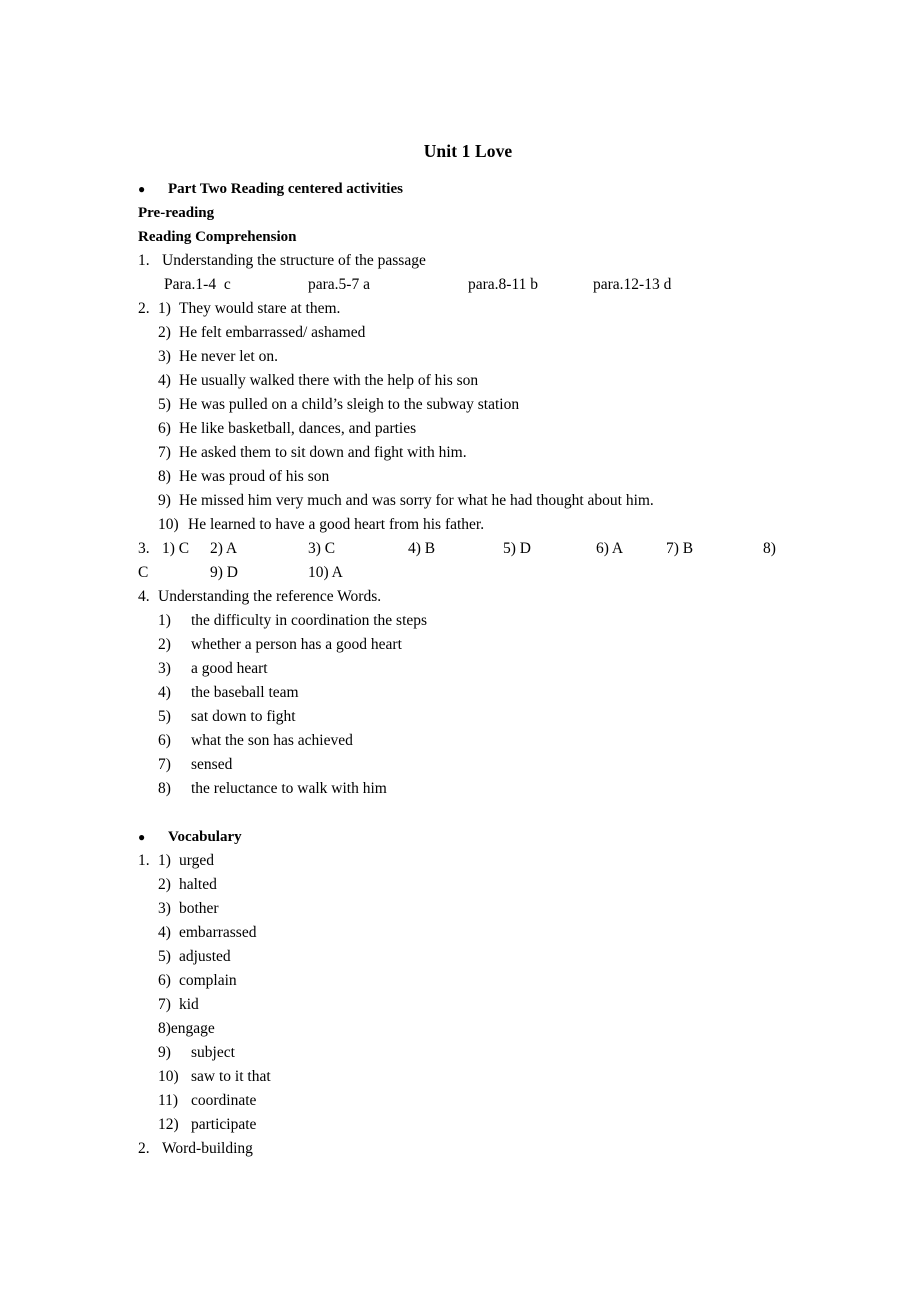  I want to click on list-item: 12) participate, so click(468, 1125).